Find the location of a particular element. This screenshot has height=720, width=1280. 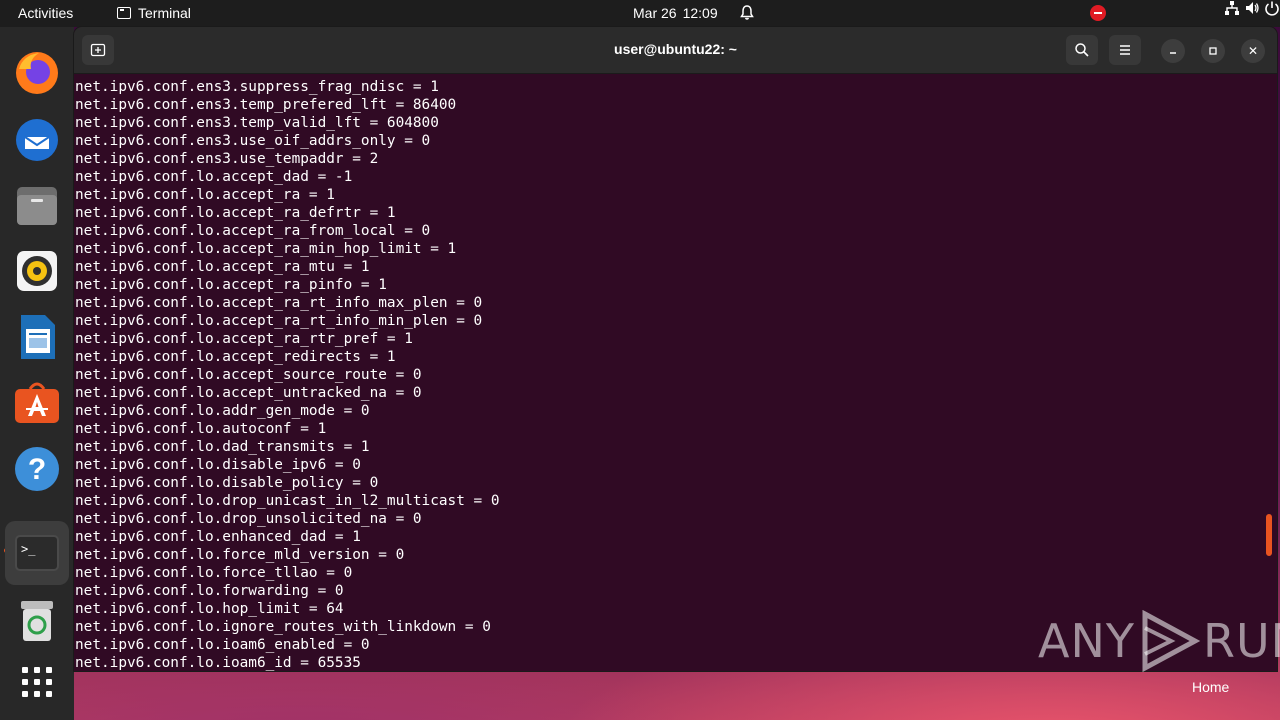

terminal-line: net.ipv6.conf.lo.disable_ipv6 = 0 is located at coordinates (218, 465).